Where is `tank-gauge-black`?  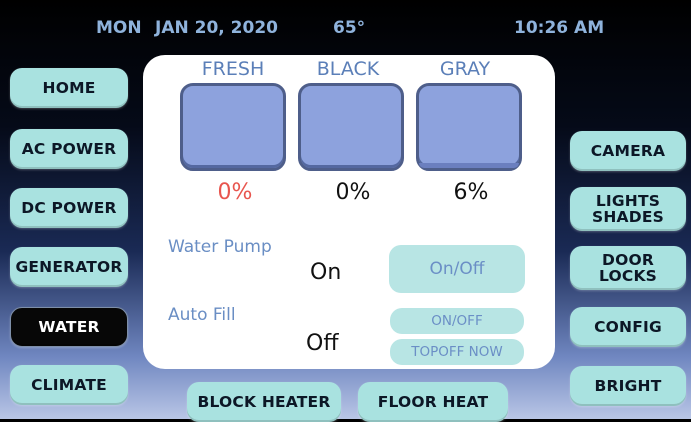
tank-gauge-black is located at coordinates (351, 127).